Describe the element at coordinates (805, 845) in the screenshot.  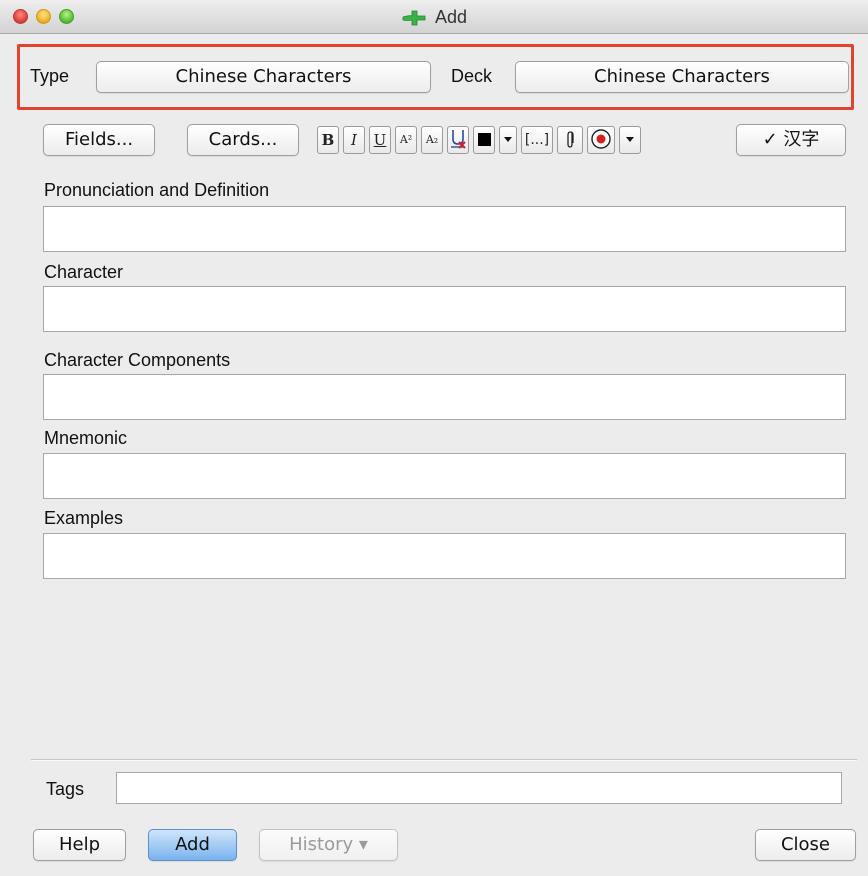
I see `close-button: Close` at that location.